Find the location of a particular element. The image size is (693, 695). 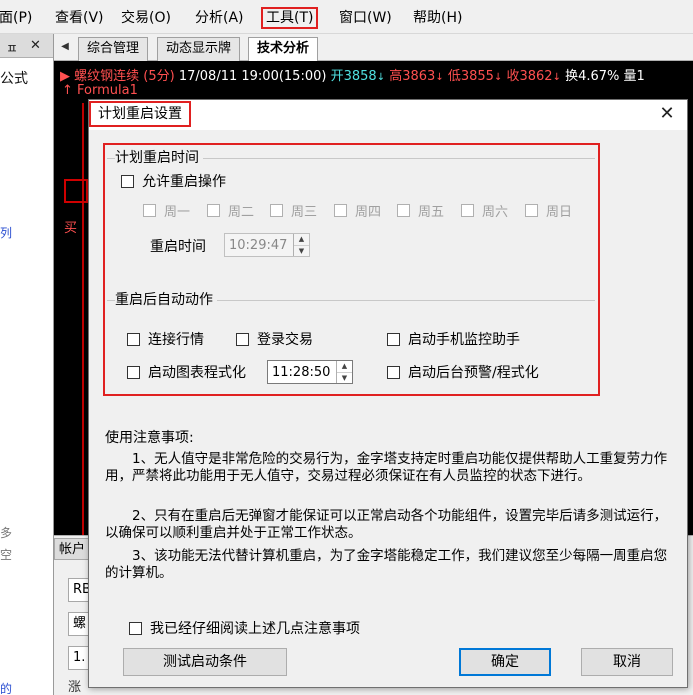

chart-symbol: 螺纹钢连续 is located at coordinates (107, 76).